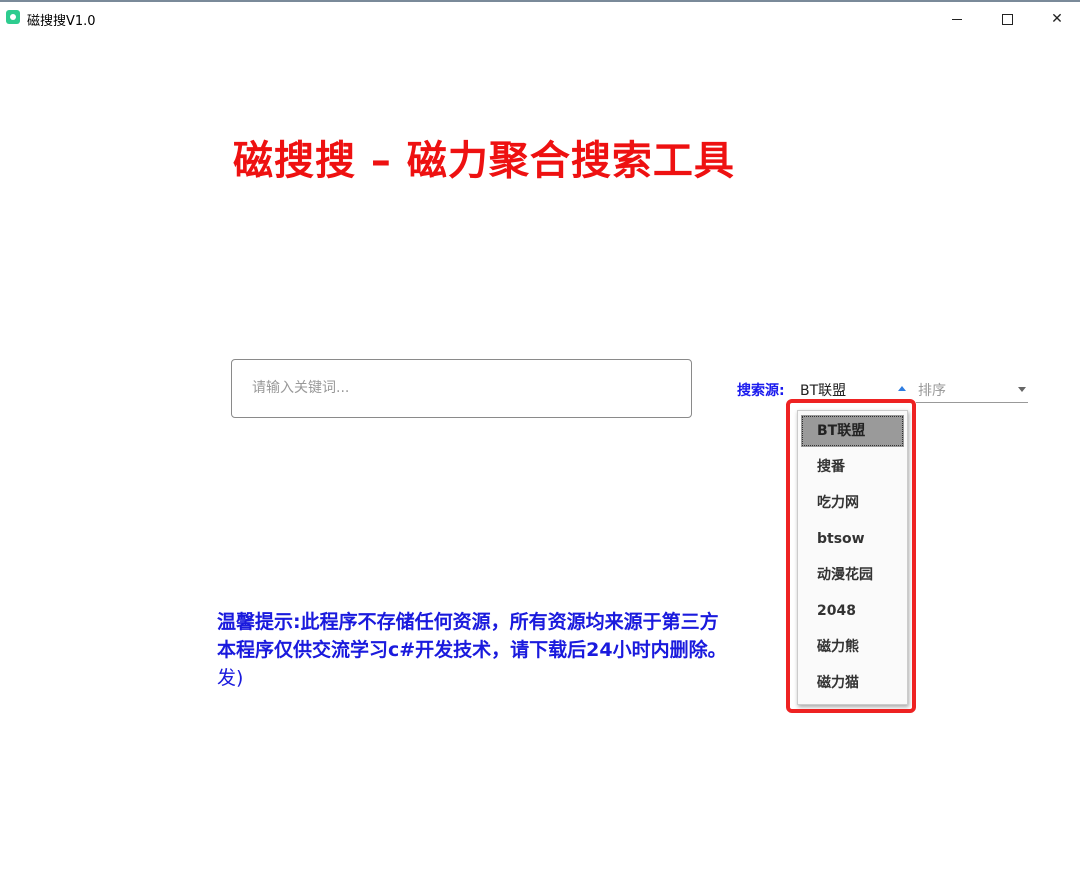 The height and width of the screenshot is (871, 1080). I want to click on minimize-icon, so click(957, 19).